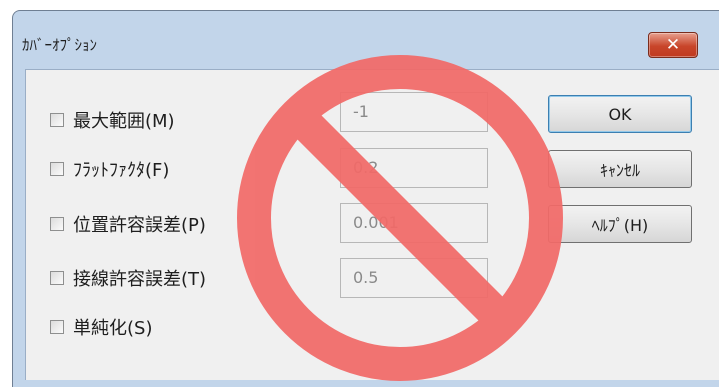 This screenshot has width=719, height=387. What do you see at coordinates (57, 169) in the screenshot?
I see `flat-factor-checkbox` at bounding box center [57, 169].